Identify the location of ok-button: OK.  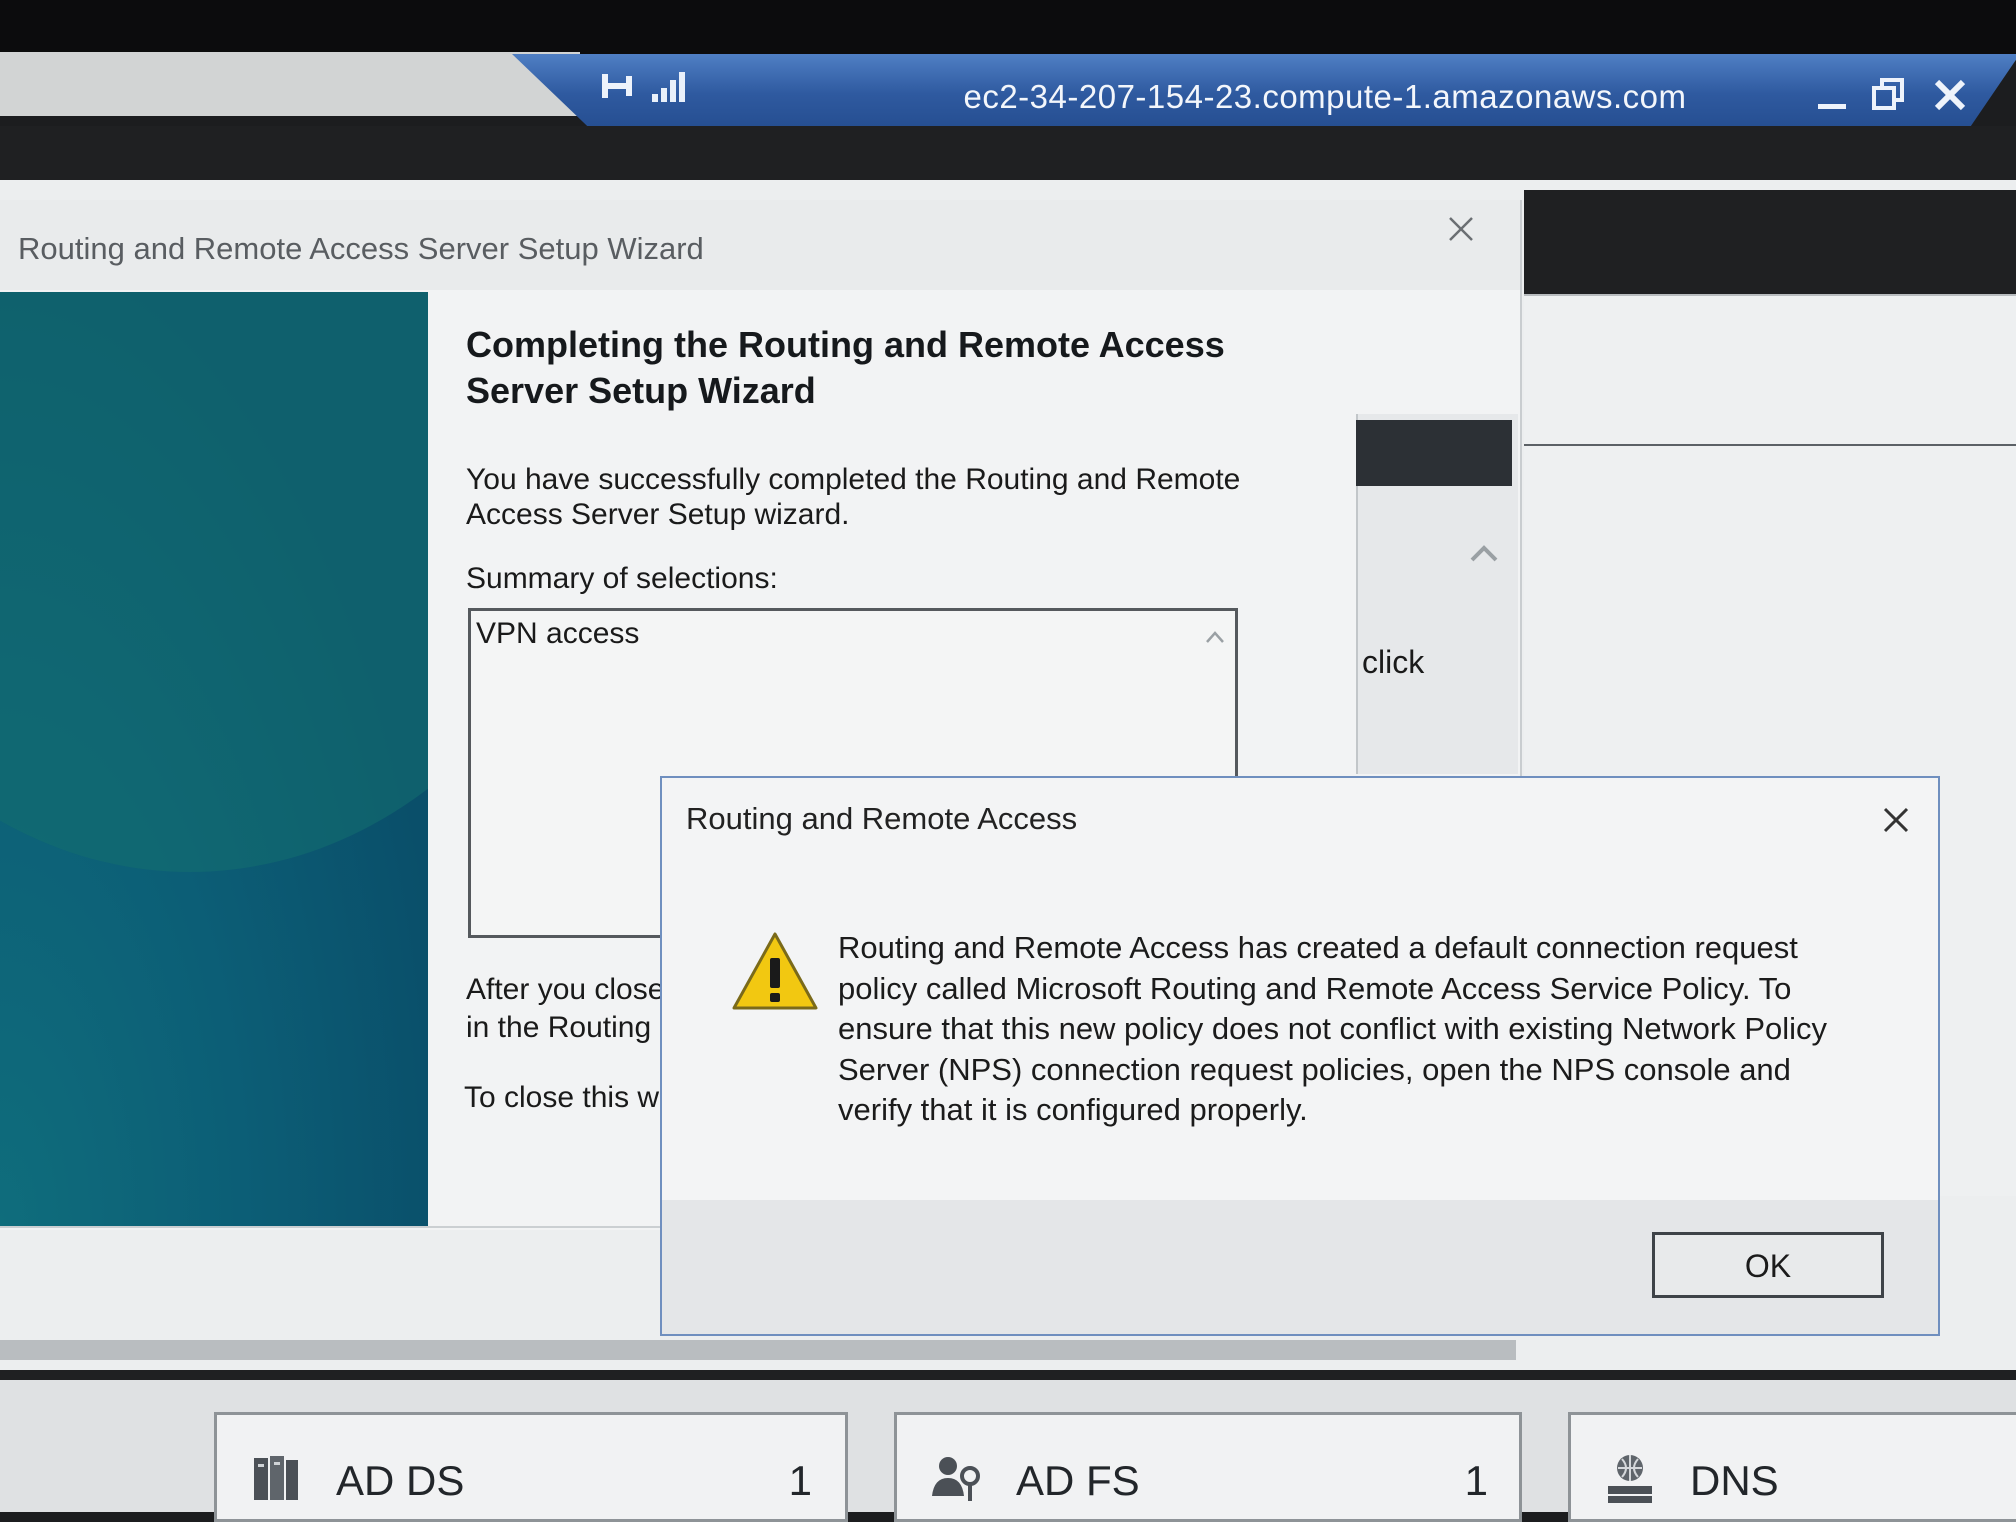
(1768, 1265).